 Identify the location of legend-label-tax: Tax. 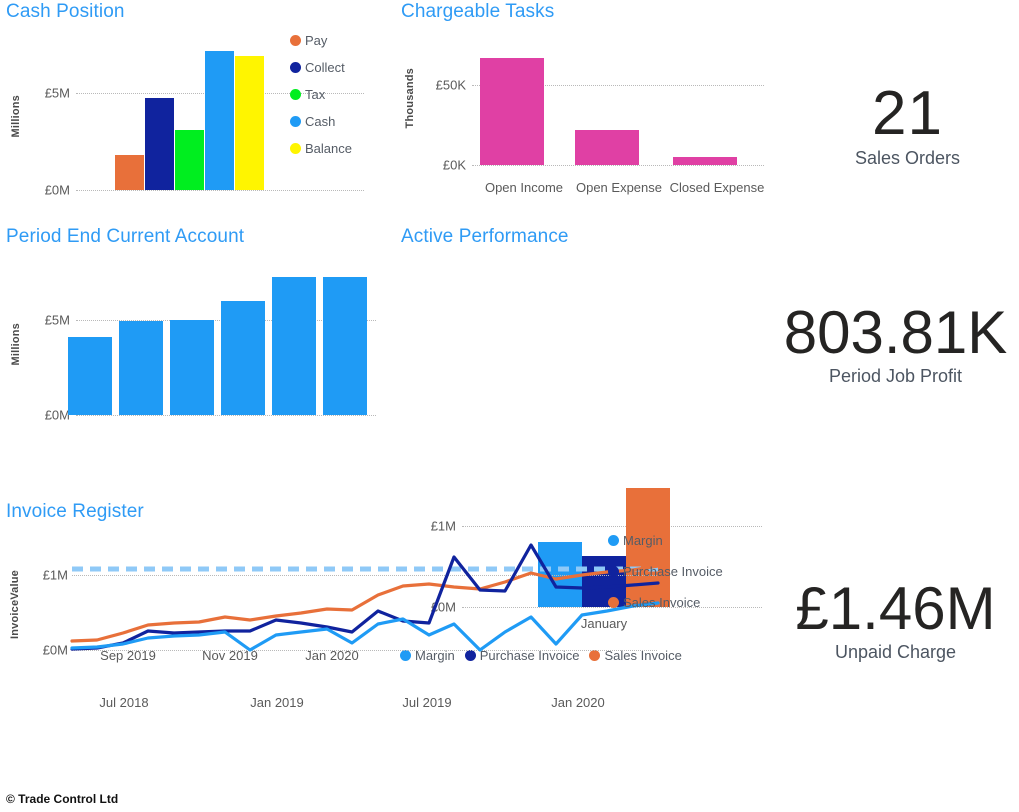
(315, 94).